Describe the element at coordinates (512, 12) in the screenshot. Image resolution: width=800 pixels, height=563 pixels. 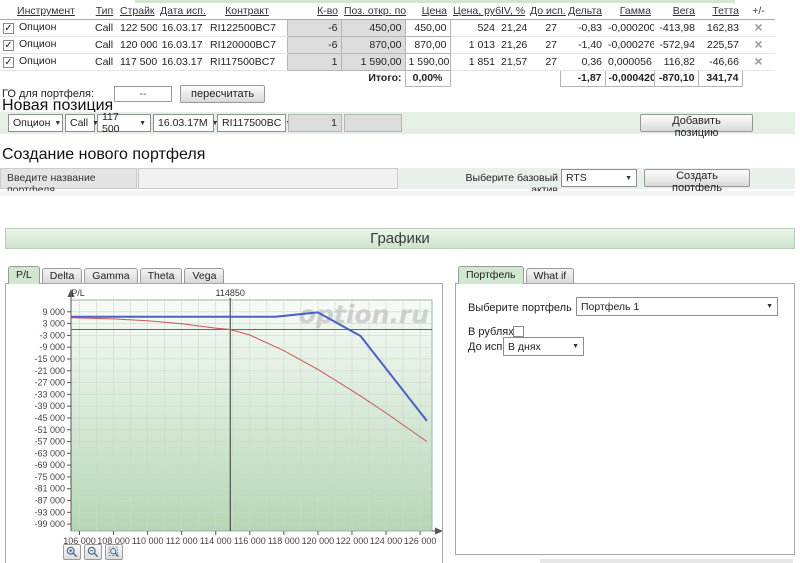
I see `column-header-10: IV, %` at that location.